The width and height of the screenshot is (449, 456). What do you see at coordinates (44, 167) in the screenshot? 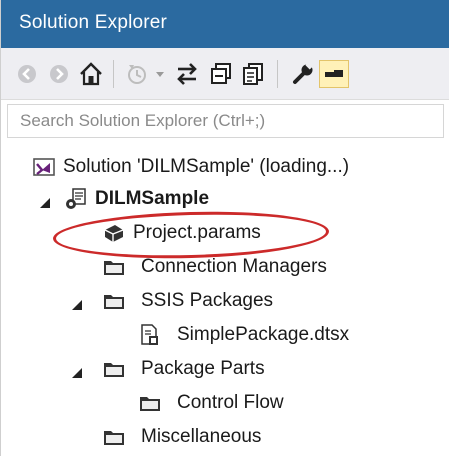
I see `solution-icon` at bounding box center [44, 167].